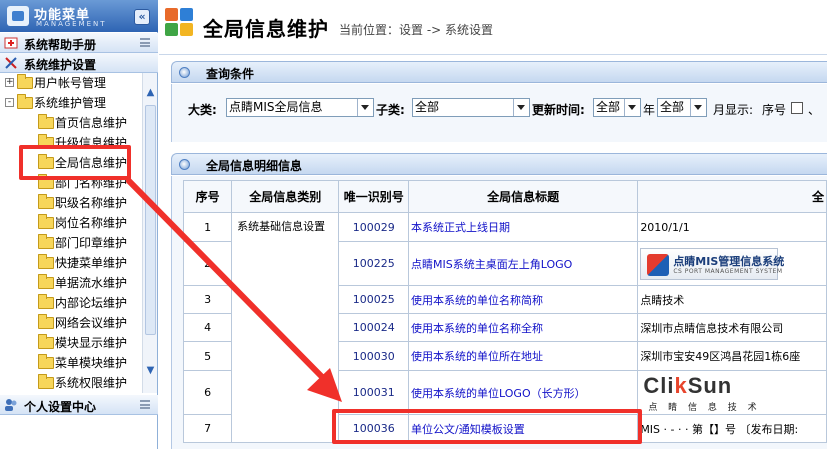  I want to click on tree-item-document-serial: 单据流水维护, so click(71, 283).